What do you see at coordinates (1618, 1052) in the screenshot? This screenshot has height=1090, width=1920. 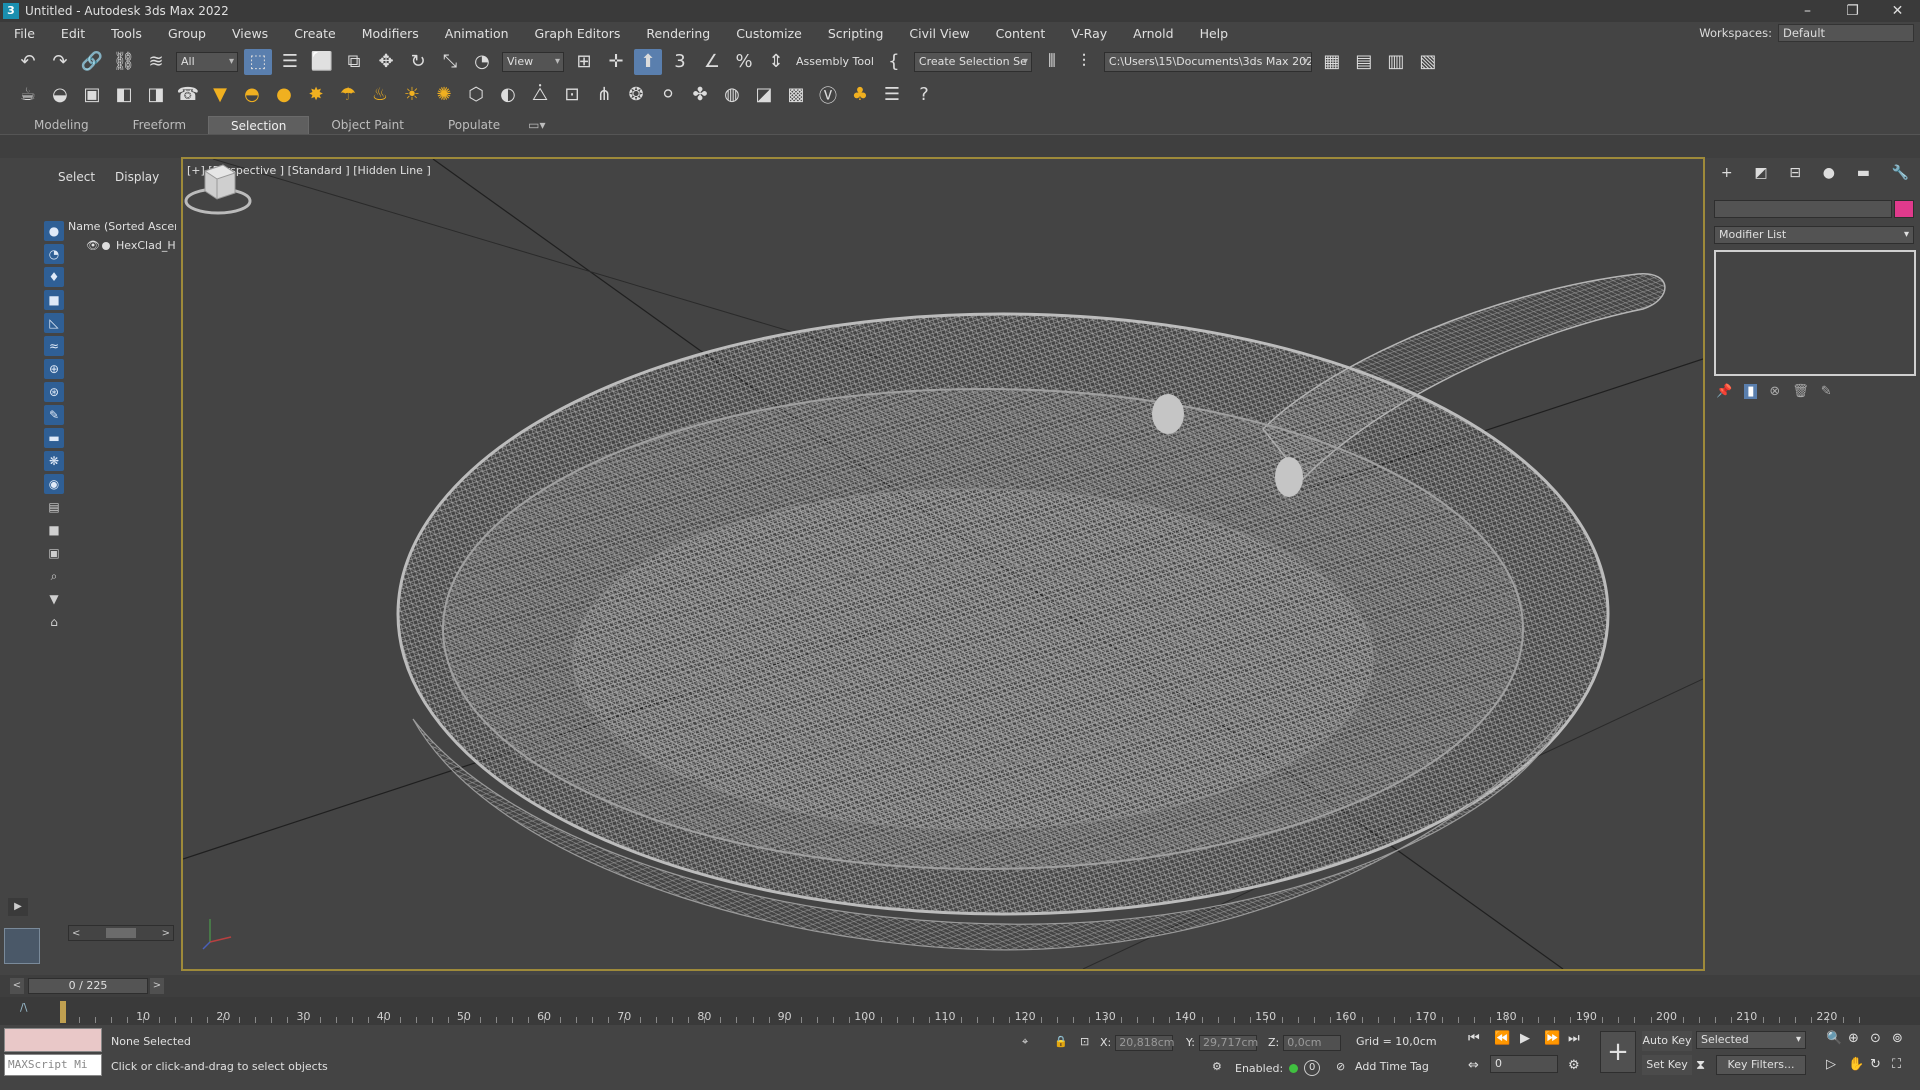 I see `set-keys-button: +` at bounding box center [1618, 1052].